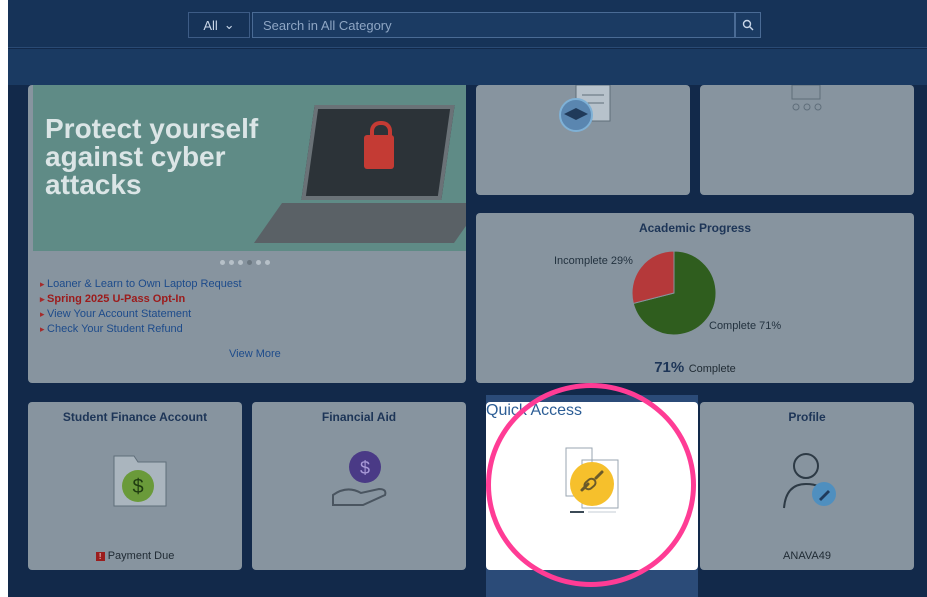 Image resolution: width=927 pixels, height=597 pixels. I want to click on financial-aid-tile: Financial Aid $, so click(359, 486).